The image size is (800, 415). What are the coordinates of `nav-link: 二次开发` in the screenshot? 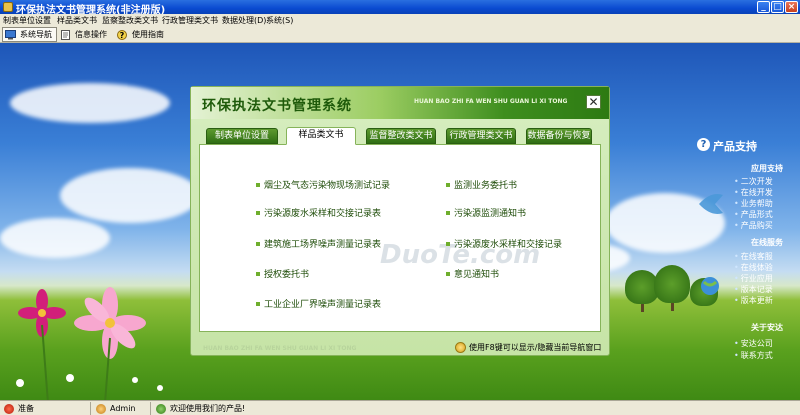 It's located at (753, 181).